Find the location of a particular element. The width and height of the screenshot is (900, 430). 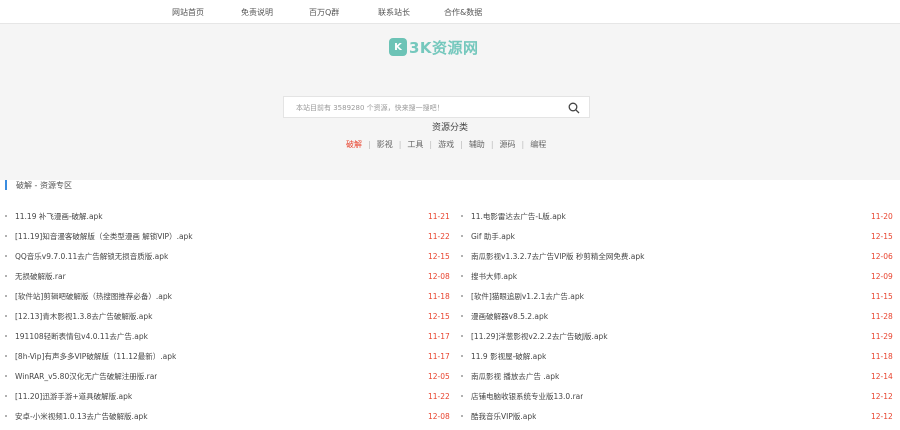

item-title: 191108轻断表情包v4.0.11去广告.apk is located at coordinates (81, 336).